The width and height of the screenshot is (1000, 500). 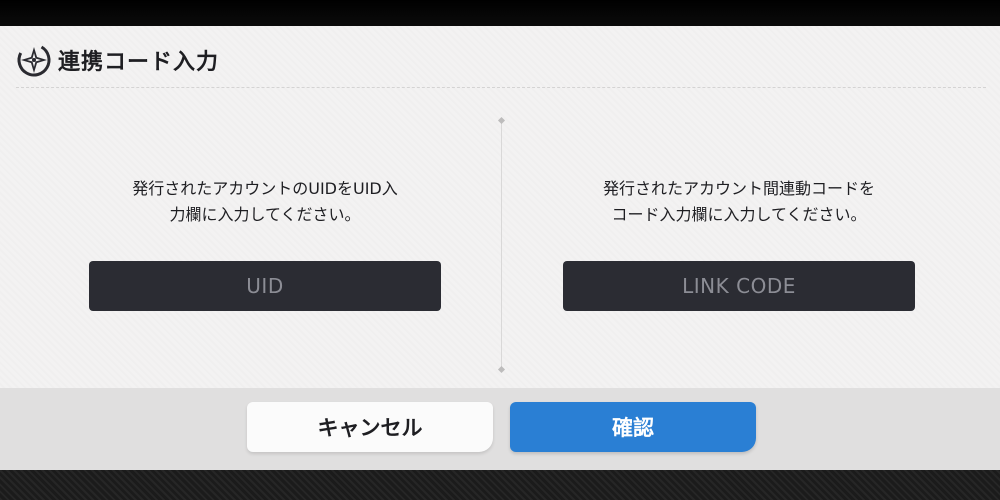 I want to click on uid-input-placeholder: UID, so click(x=265, y=286).